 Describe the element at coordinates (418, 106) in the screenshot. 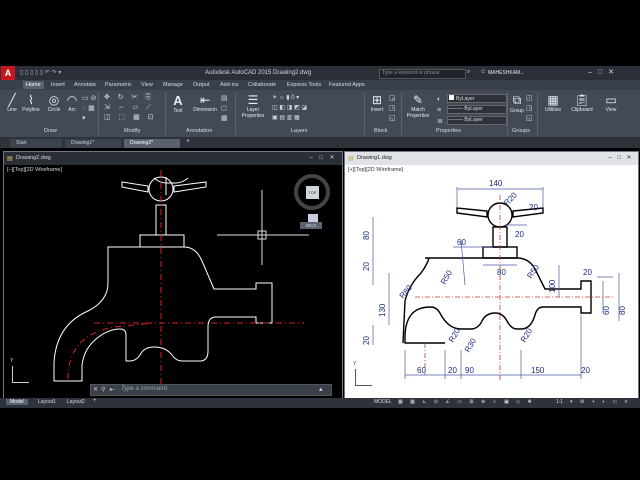

I see `match-properties-tool: ✎ Match Properties` at that location.